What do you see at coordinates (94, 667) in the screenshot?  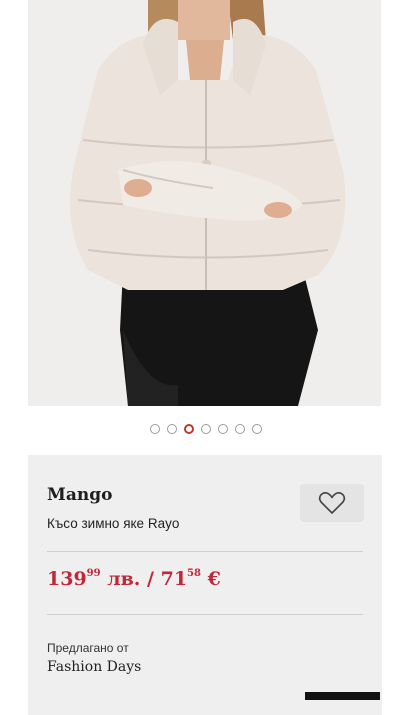 I see `seller-name: Fashion Days` at bounding box center [94, 667].